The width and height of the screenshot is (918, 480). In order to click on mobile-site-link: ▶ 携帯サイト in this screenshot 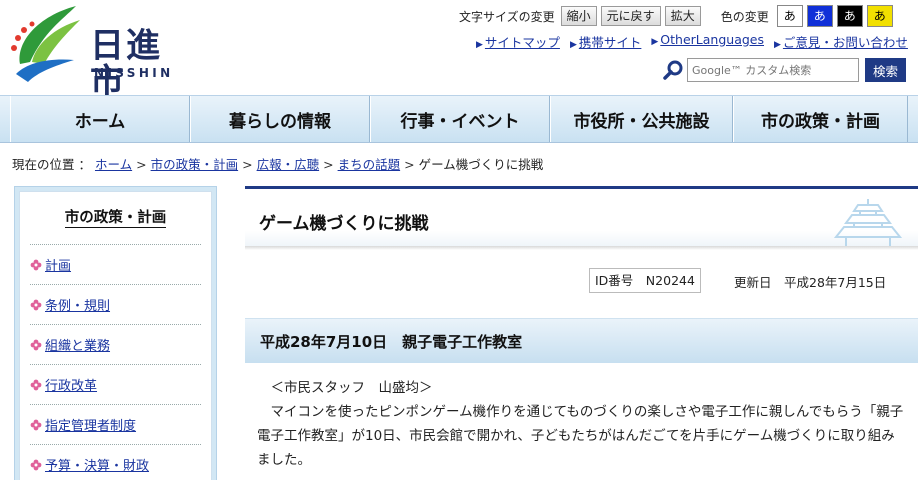, I will do `click(605, 41)`.